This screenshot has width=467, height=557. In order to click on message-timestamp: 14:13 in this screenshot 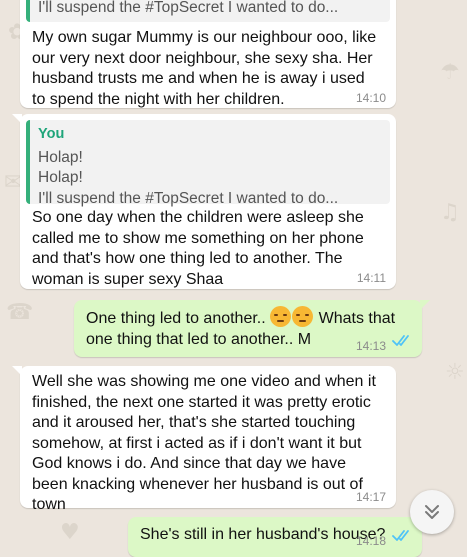, I will do `click(370, 346)`.